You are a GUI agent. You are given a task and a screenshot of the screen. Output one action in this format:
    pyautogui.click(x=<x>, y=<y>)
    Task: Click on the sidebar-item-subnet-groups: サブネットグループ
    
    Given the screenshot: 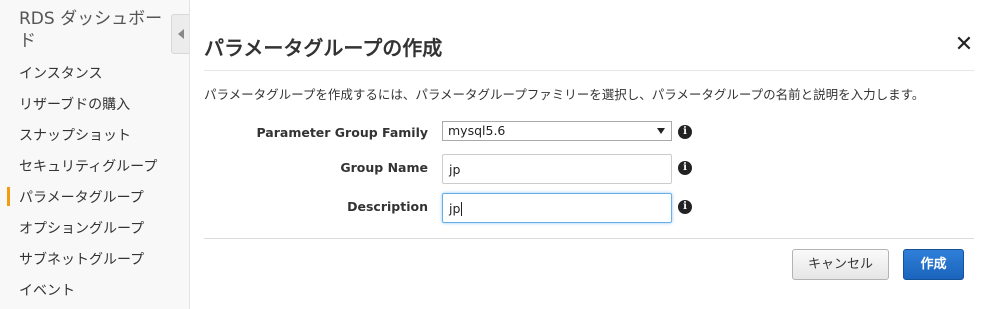 What is the action you would take?
    pyautogui.click(x=81, y=260)
    